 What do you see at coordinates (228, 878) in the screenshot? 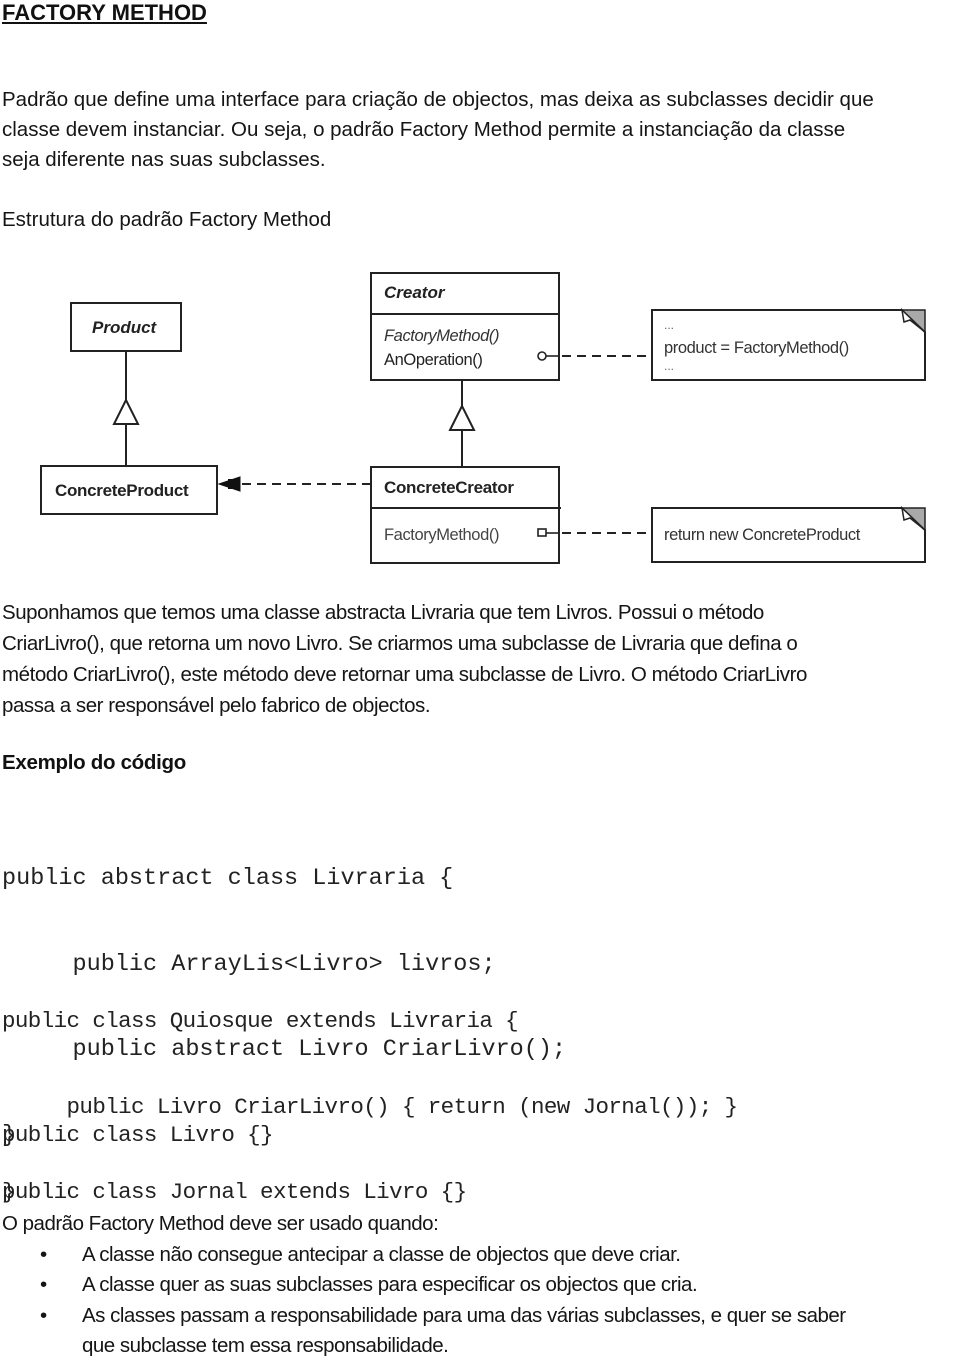
I see `code-line: public abstract class Livraria {` at bounding box center [228, 878].